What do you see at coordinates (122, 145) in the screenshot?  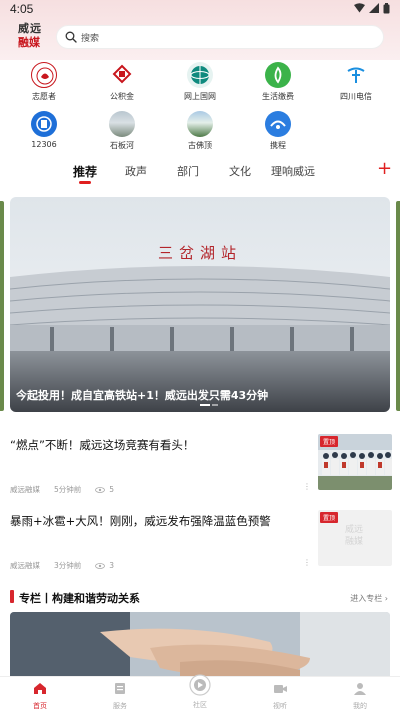 I see `quick-link-label: 石板河` at bounding box center [122, 145].